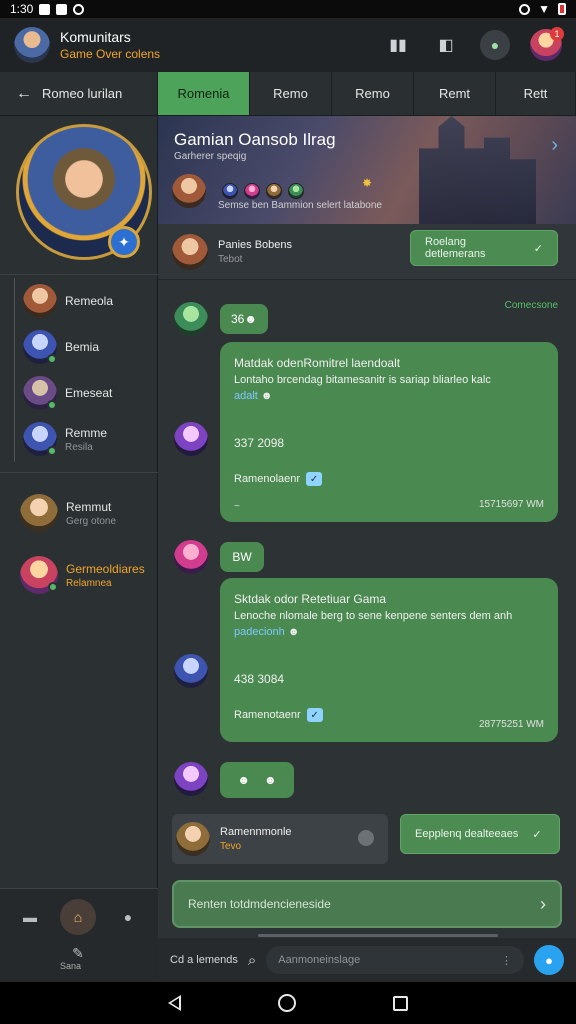 The width and height of the screenshot is (576, 1024). Describe the element at coordinates (259, 679) in the screenshot. I see `message-number: 438 3084` at that location.